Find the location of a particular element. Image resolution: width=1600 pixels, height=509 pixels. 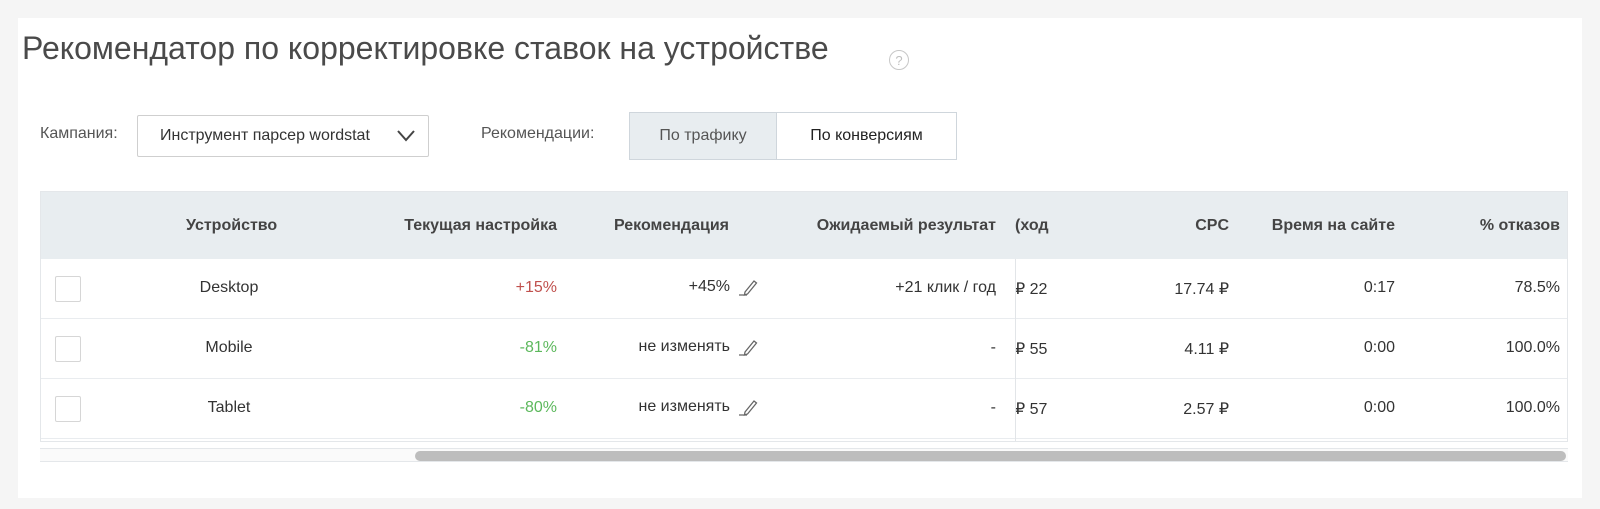

frozen-column-divider is located at coordinates (1015, 350).